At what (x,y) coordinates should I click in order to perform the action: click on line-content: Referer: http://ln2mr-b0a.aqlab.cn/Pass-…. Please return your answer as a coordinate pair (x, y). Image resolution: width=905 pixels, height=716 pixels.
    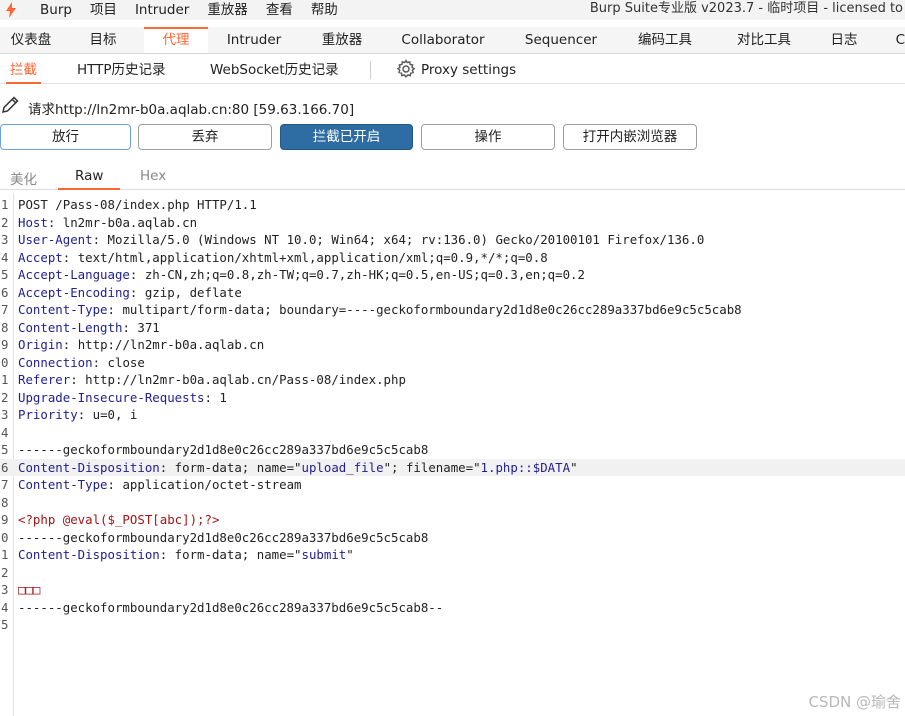
    Looking at the image, I should click on (212, 380).